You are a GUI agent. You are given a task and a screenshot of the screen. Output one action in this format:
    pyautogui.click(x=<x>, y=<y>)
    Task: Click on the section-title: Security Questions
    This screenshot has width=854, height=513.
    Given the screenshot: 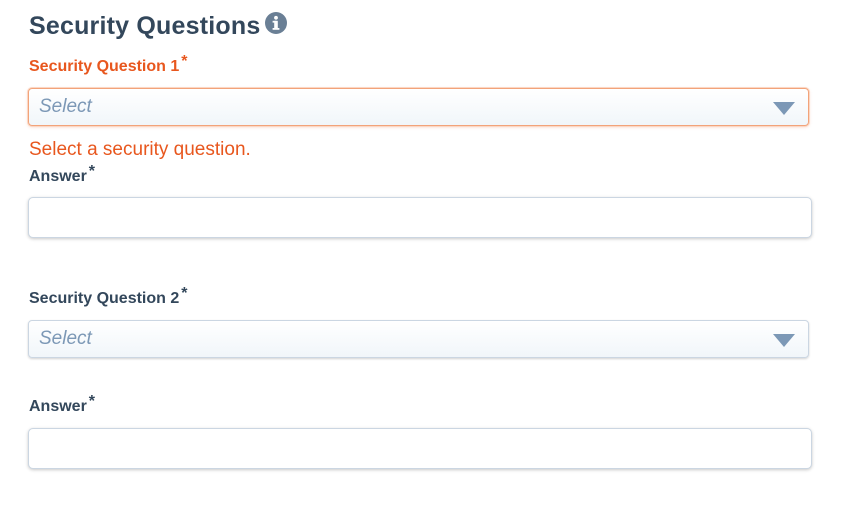 What is the action you would take?
    pyautogui.click(x=158, y=26)
    